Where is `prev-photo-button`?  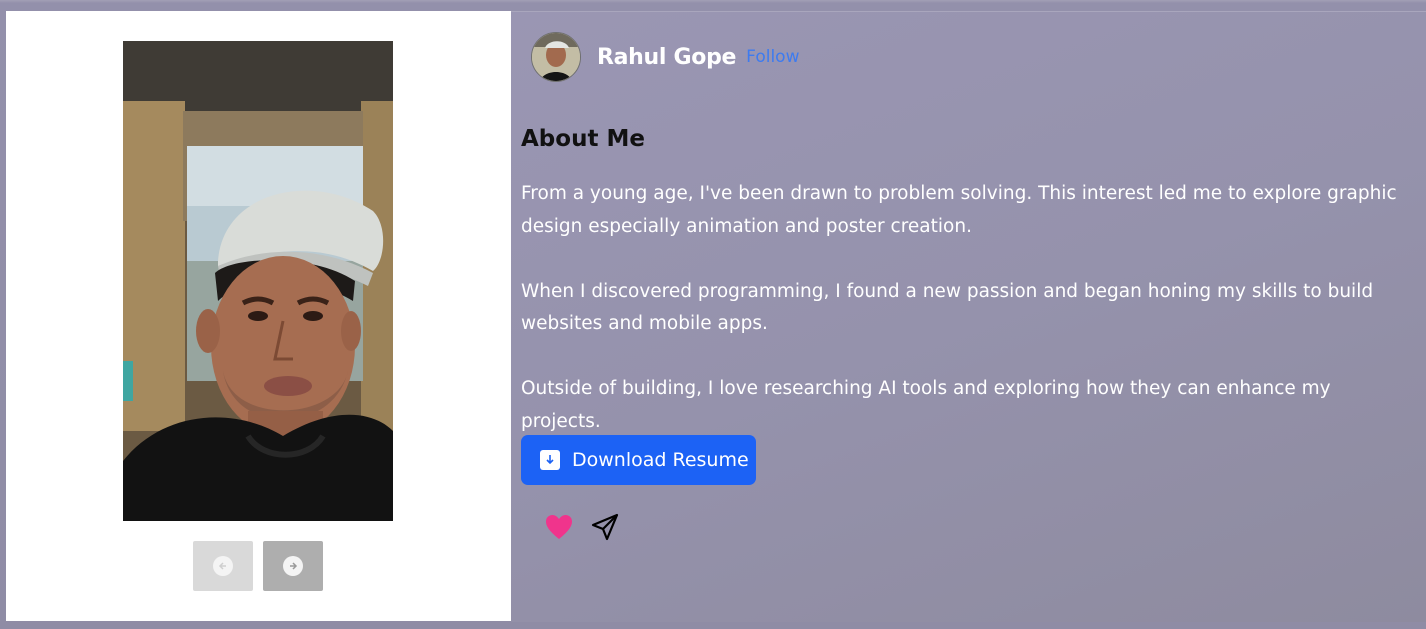
prev-photo-button is located at coordinates (223, 566).